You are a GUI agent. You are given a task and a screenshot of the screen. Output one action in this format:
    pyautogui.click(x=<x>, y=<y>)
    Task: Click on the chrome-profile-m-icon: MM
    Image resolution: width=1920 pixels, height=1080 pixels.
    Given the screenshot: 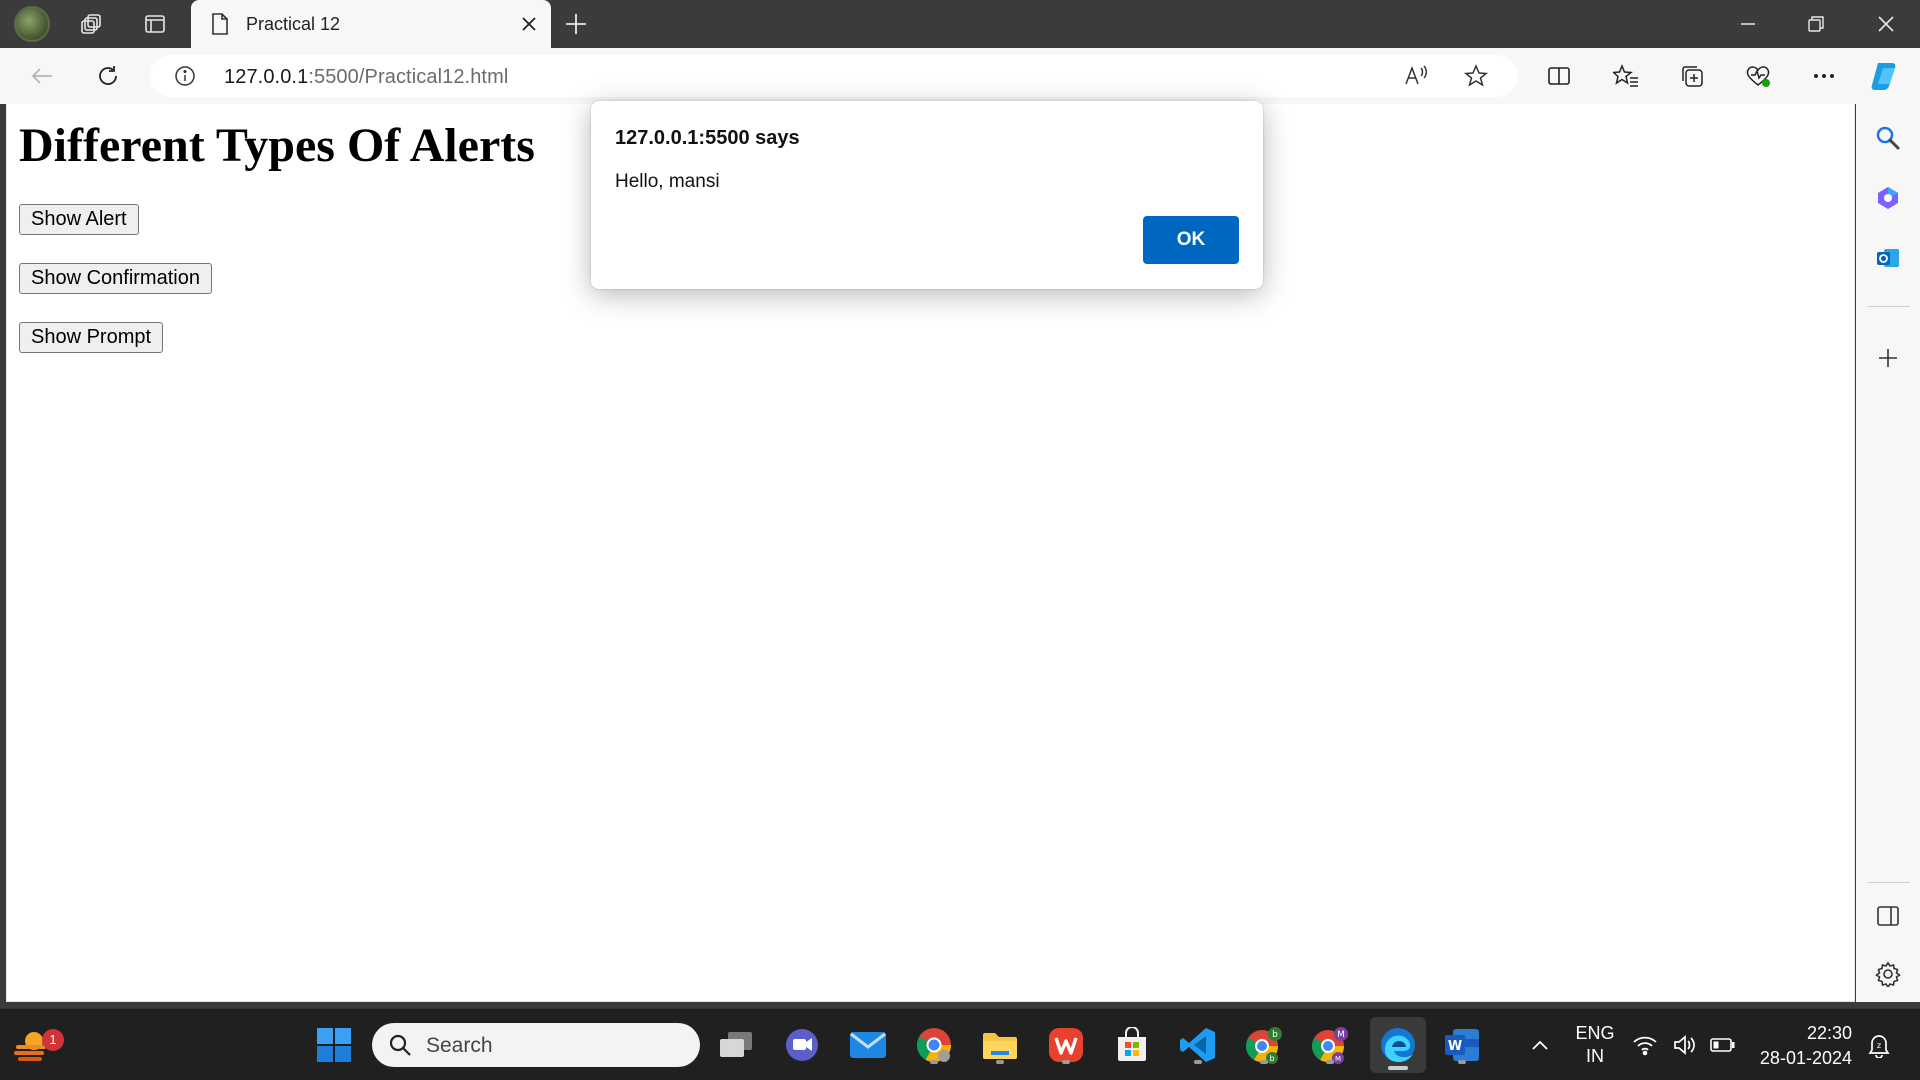 What is the action you would take?
    pyautogui.click(x=1330, y=1045)
    